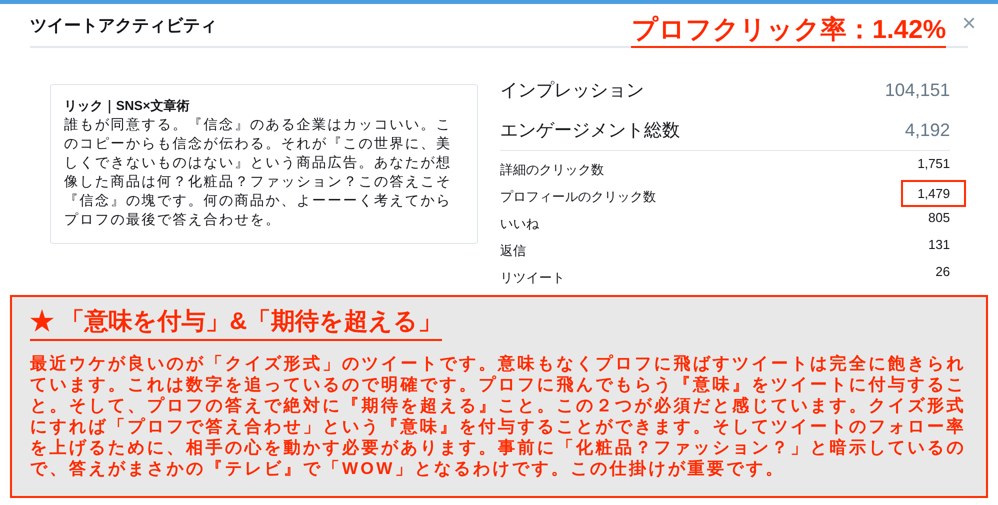 The image size is (998, 505). Describe the element at coordinates (519, 223) in the screenshot. I see `metric-label: いいね` at that location.